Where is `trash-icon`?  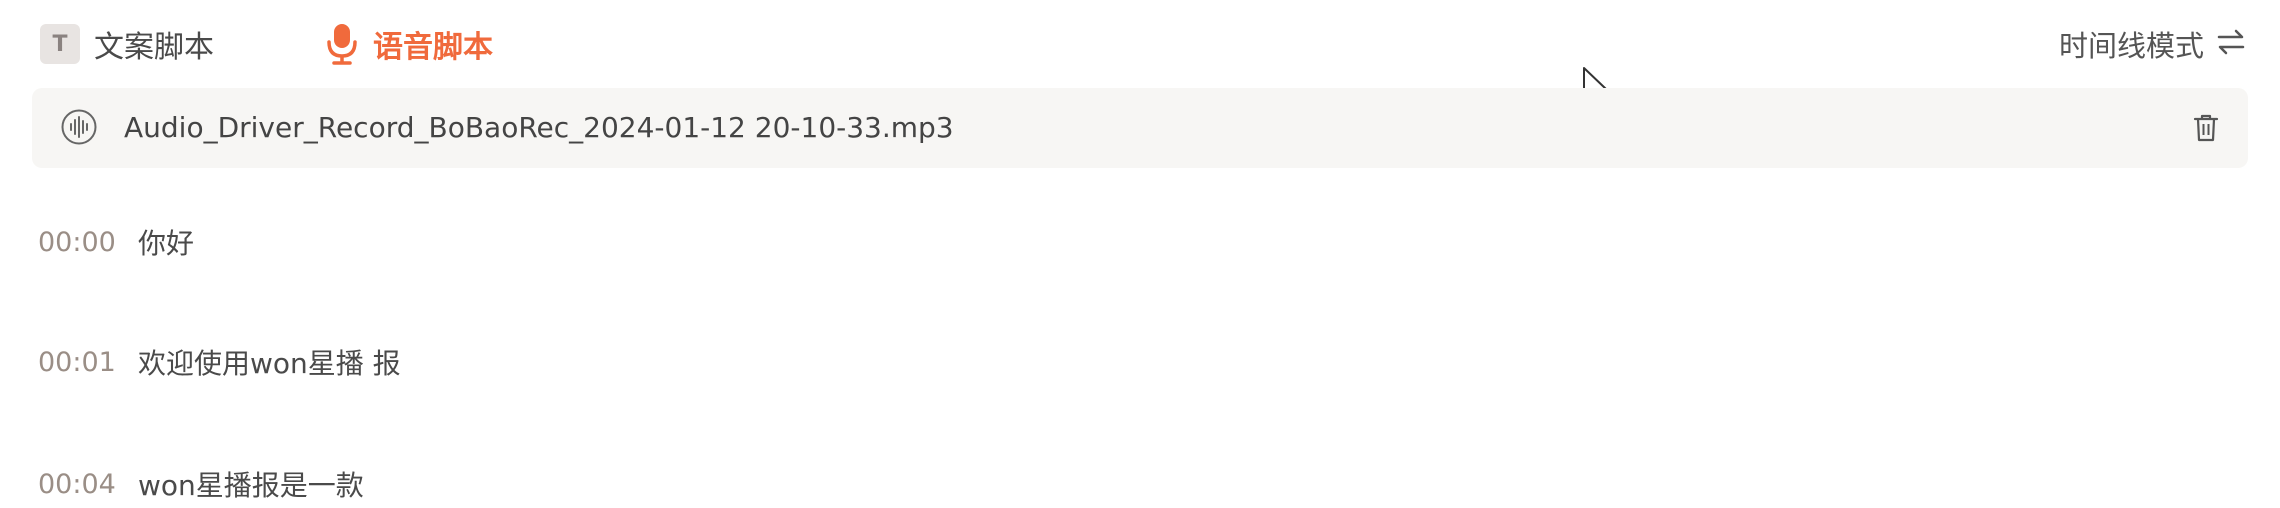
trash-icon is located at coordinates (2206, 130).